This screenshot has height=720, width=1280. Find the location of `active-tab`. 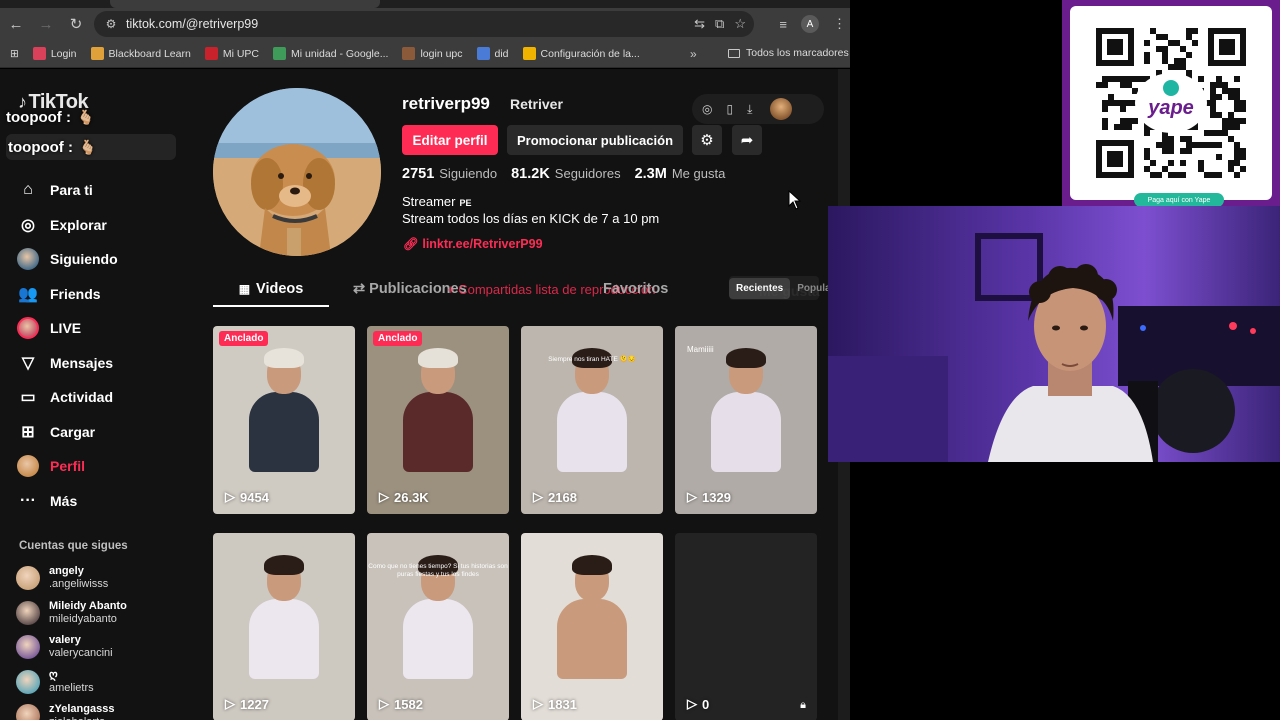

active-tab is located at coordinates (245, 4).